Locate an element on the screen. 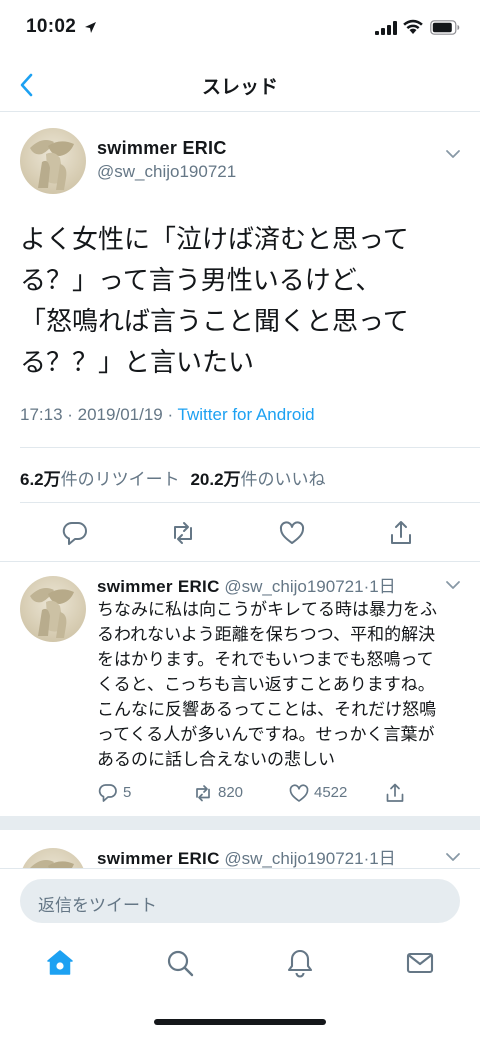 The height and width of the screenshot is (1039, 480). like-button: 4522 is located at coordinates (328, 793).